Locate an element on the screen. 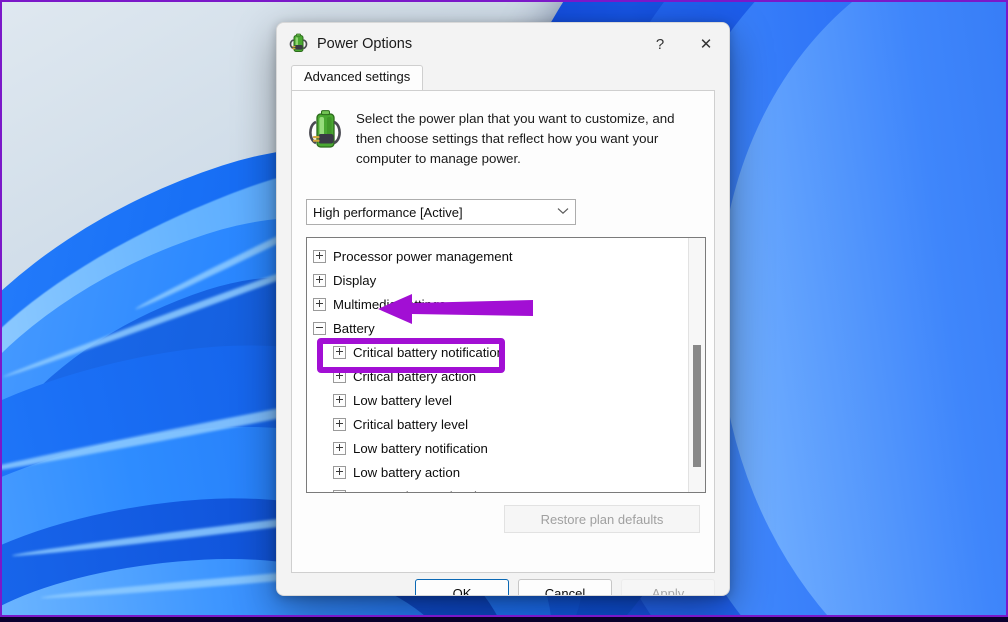 The image size is (1008, 622). close-button: ✕ is located at coordinates (706, 44).